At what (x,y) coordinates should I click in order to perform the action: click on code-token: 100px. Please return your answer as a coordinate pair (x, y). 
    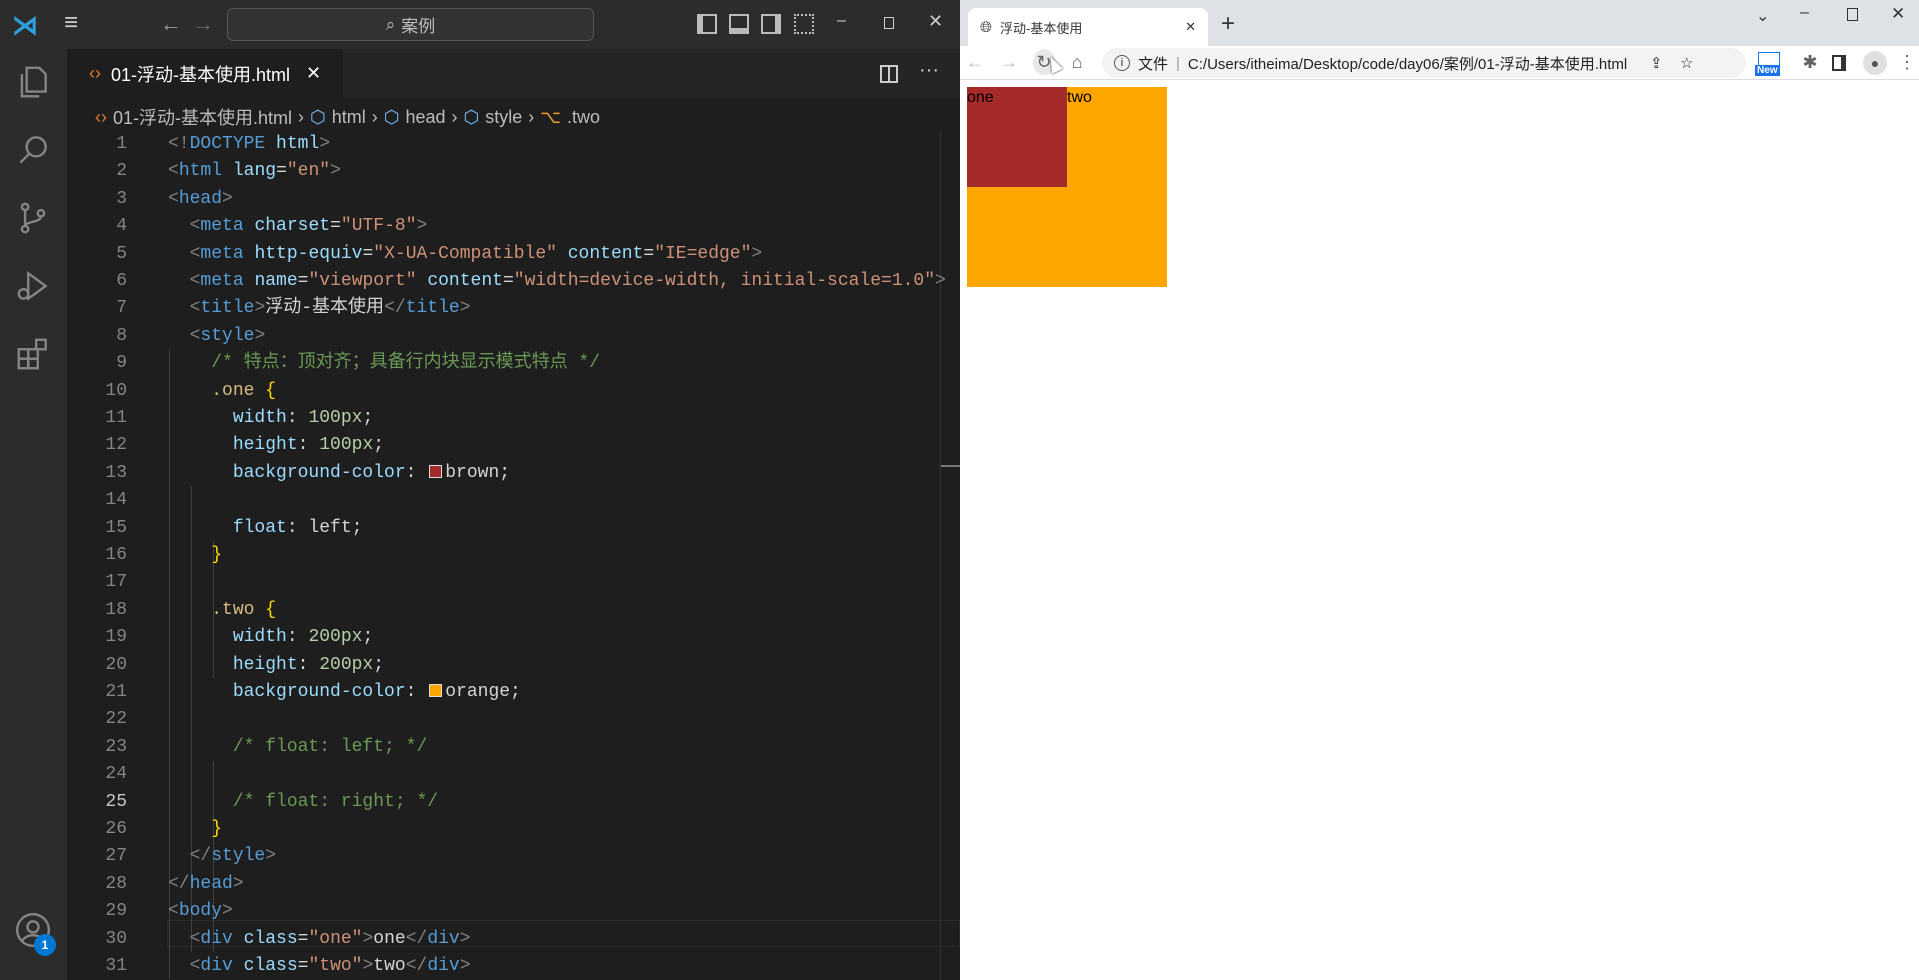
    Looking at the image, I should click on (346, 445).